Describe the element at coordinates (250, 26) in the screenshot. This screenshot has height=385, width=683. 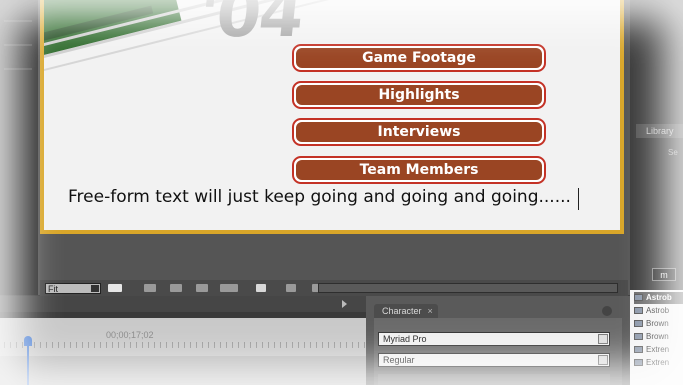
I see `year-title: '04` at that location.